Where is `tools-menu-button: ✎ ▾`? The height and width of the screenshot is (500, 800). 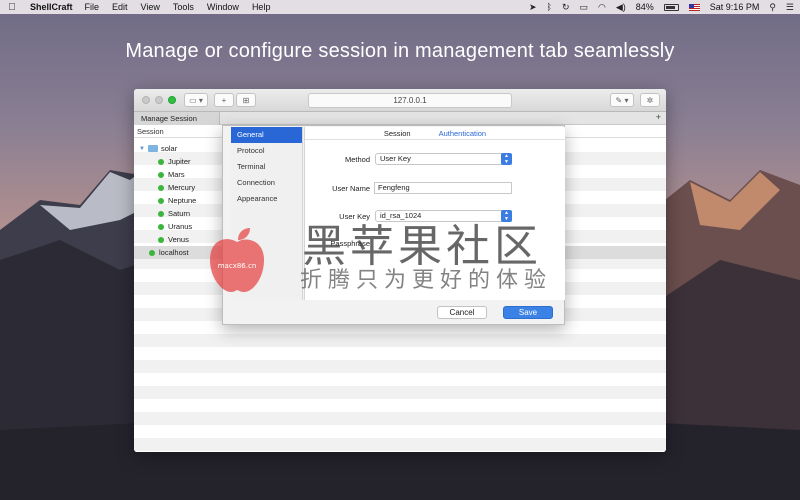
tools-menu-button: ✎ ▾ is located at coordinates (622, 100).